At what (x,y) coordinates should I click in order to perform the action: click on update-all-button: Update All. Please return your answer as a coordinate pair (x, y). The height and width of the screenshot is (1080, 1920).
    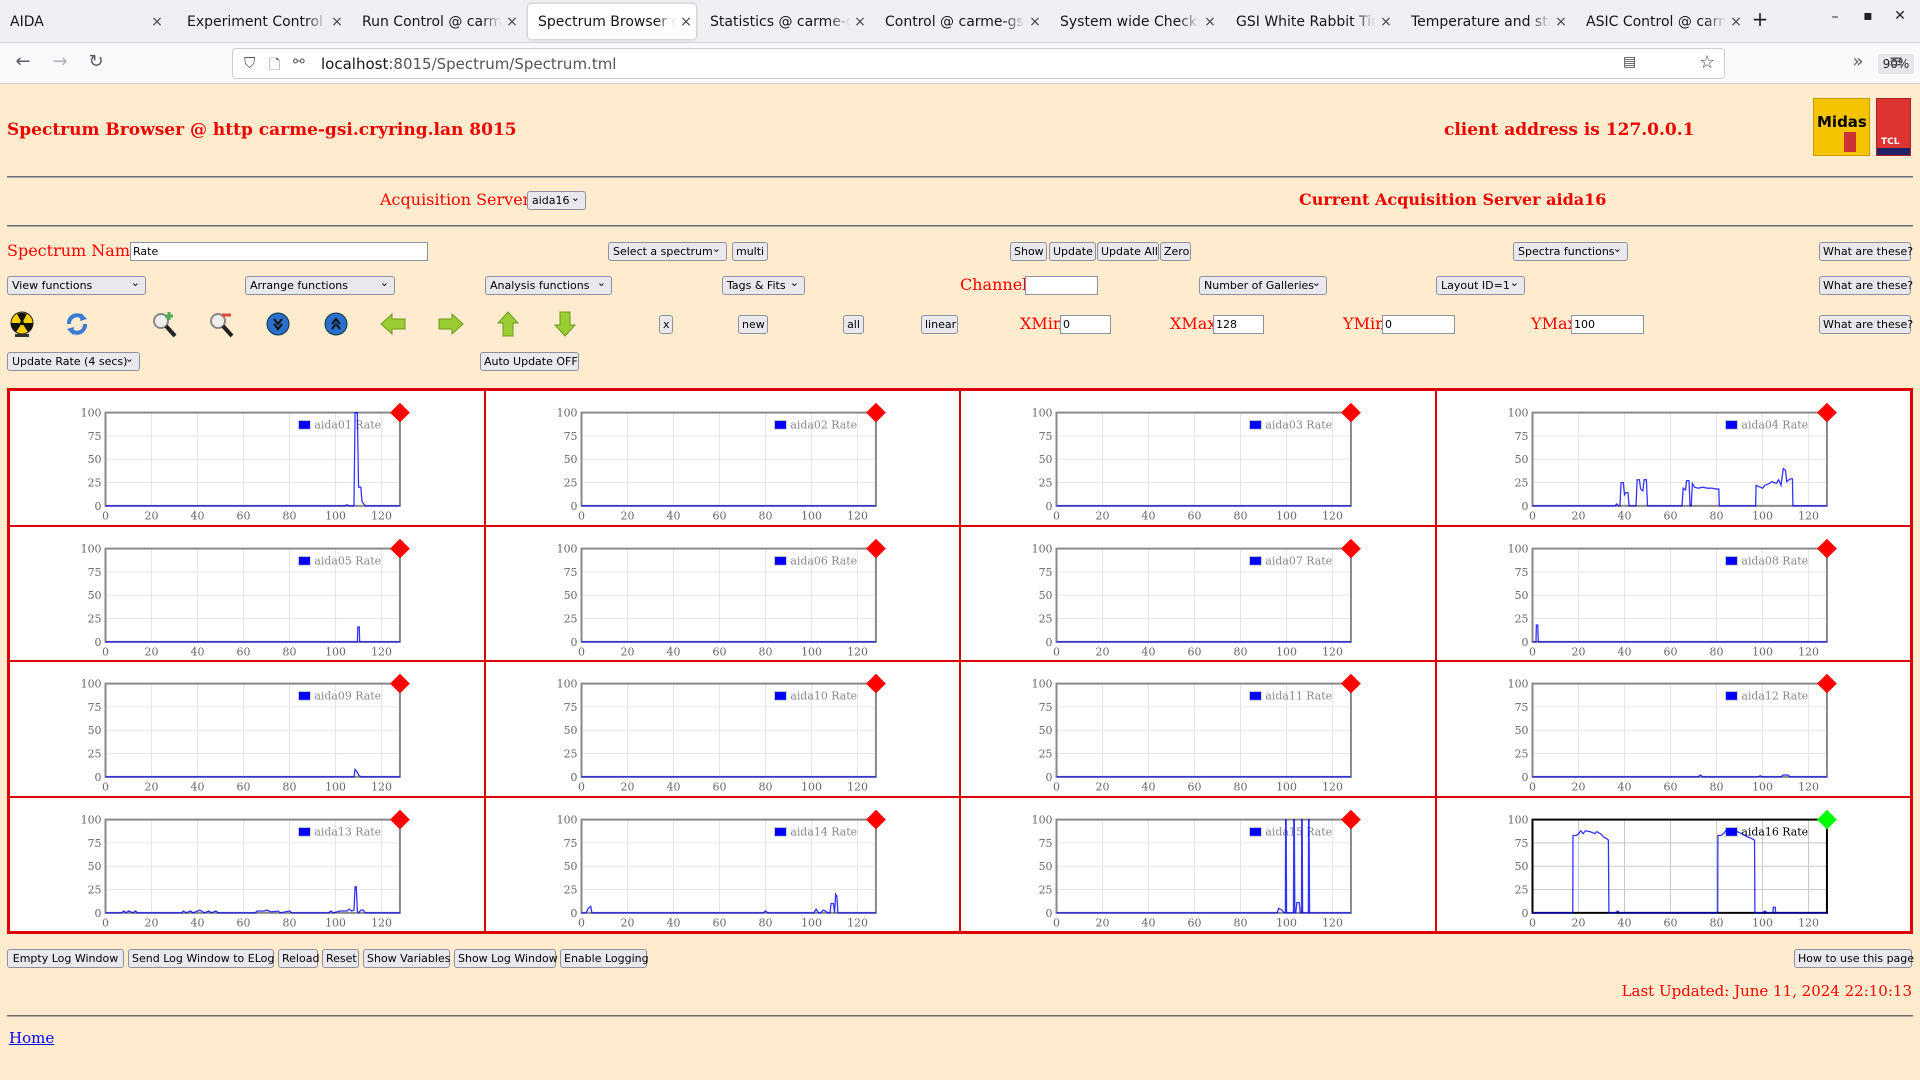
    Looking at the image, I should click on (1128, 251).